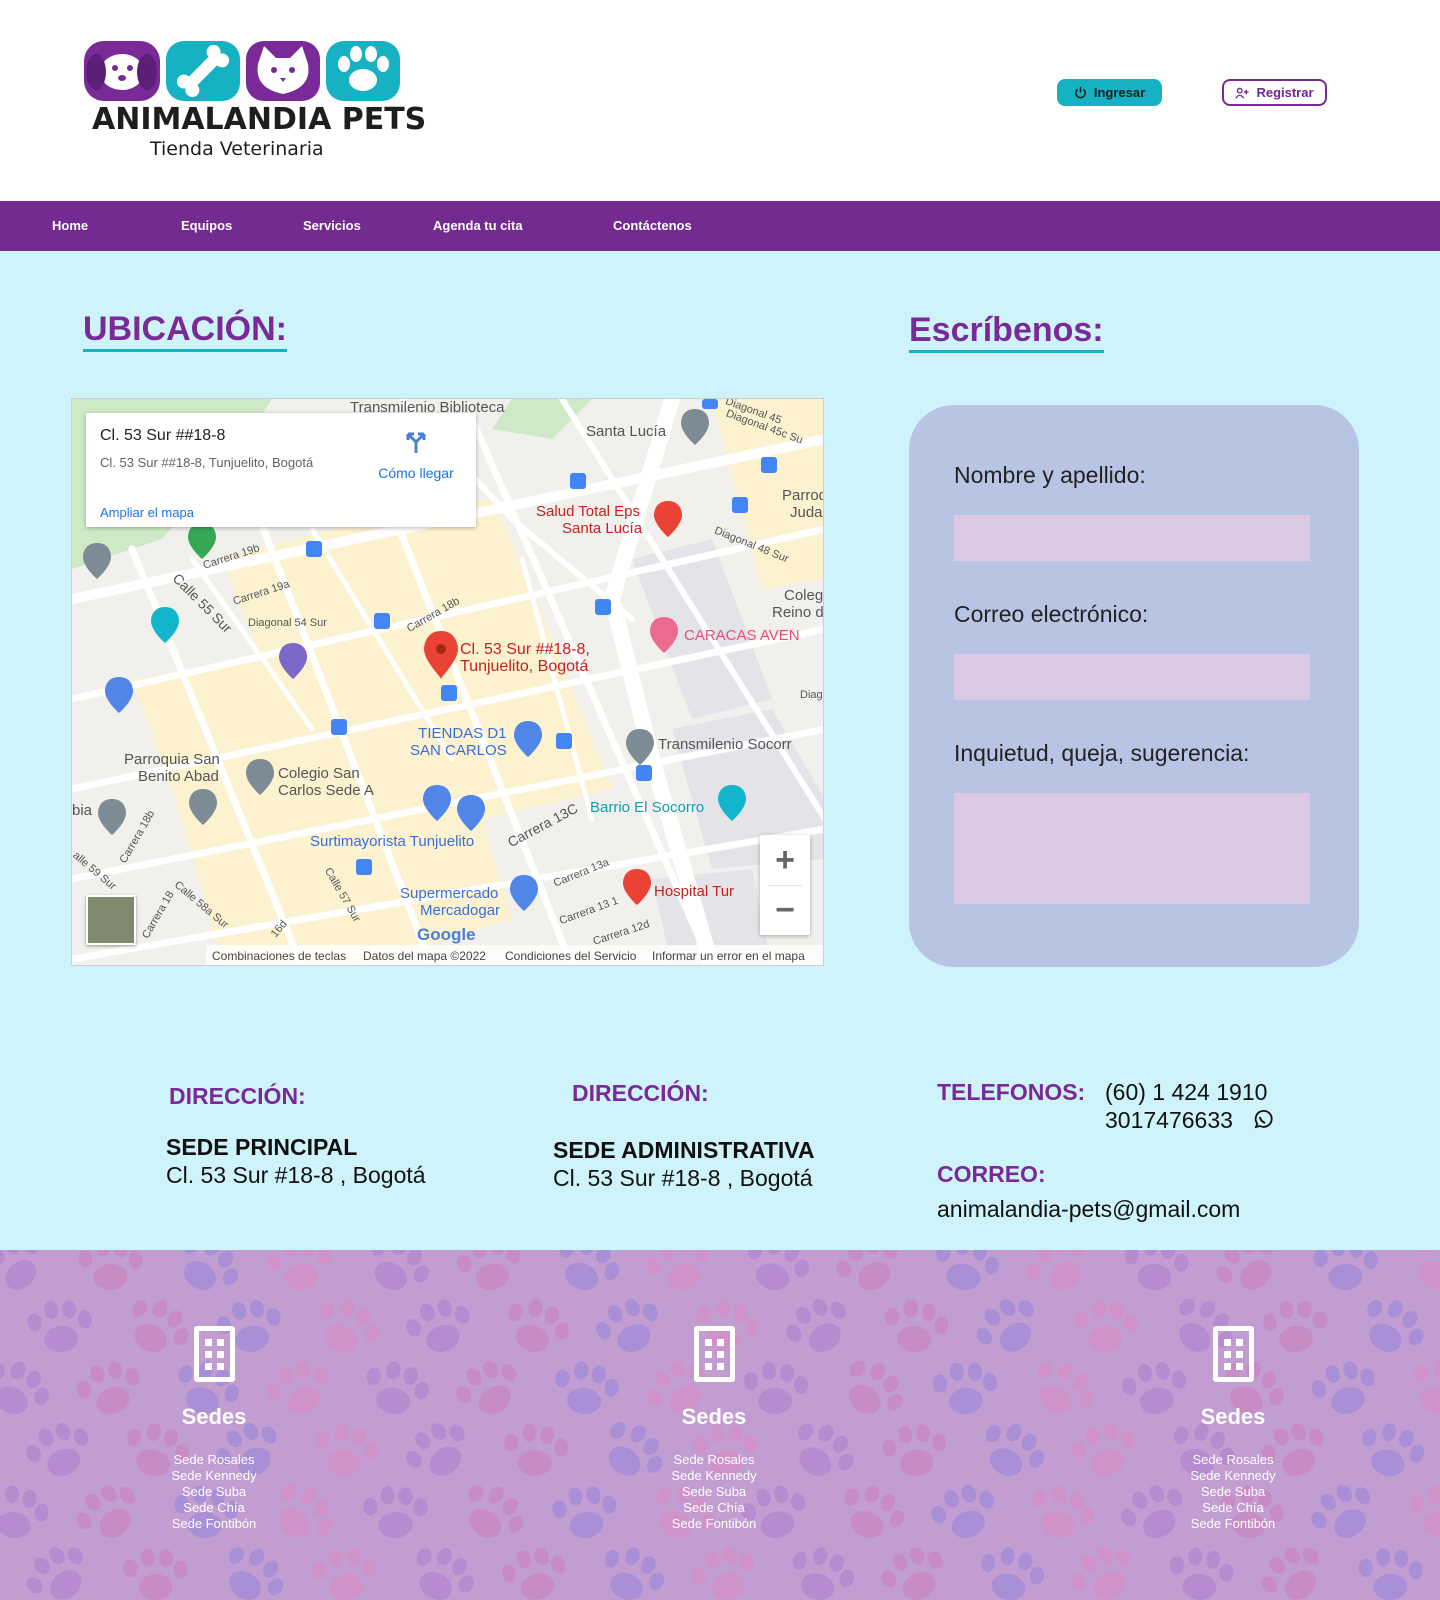 The width and height of the screenshot is (1440, 1600). I want to click on nav-item-equipos: Equipos, so click(206, 225).